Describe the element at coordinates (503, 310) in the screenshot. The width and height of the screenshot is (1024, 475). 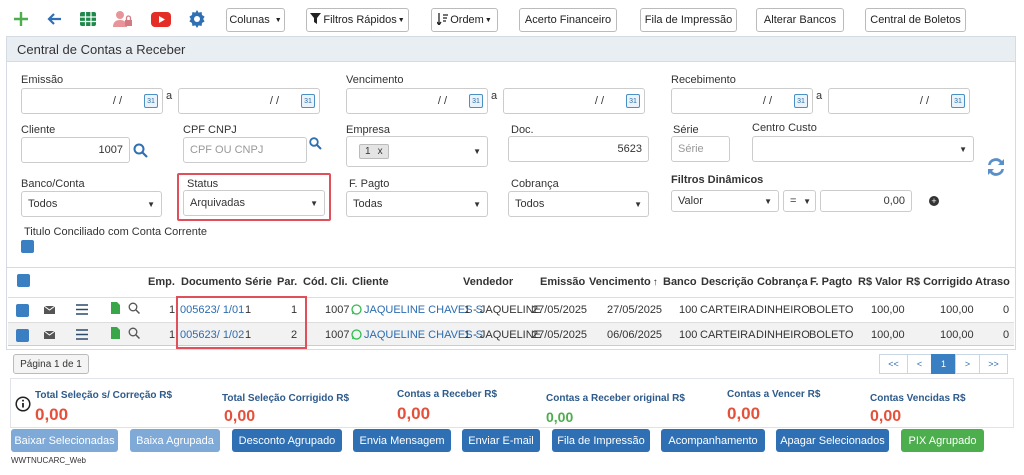
I see `cell-vendedor: 1 - JAQUELINE` at that location.